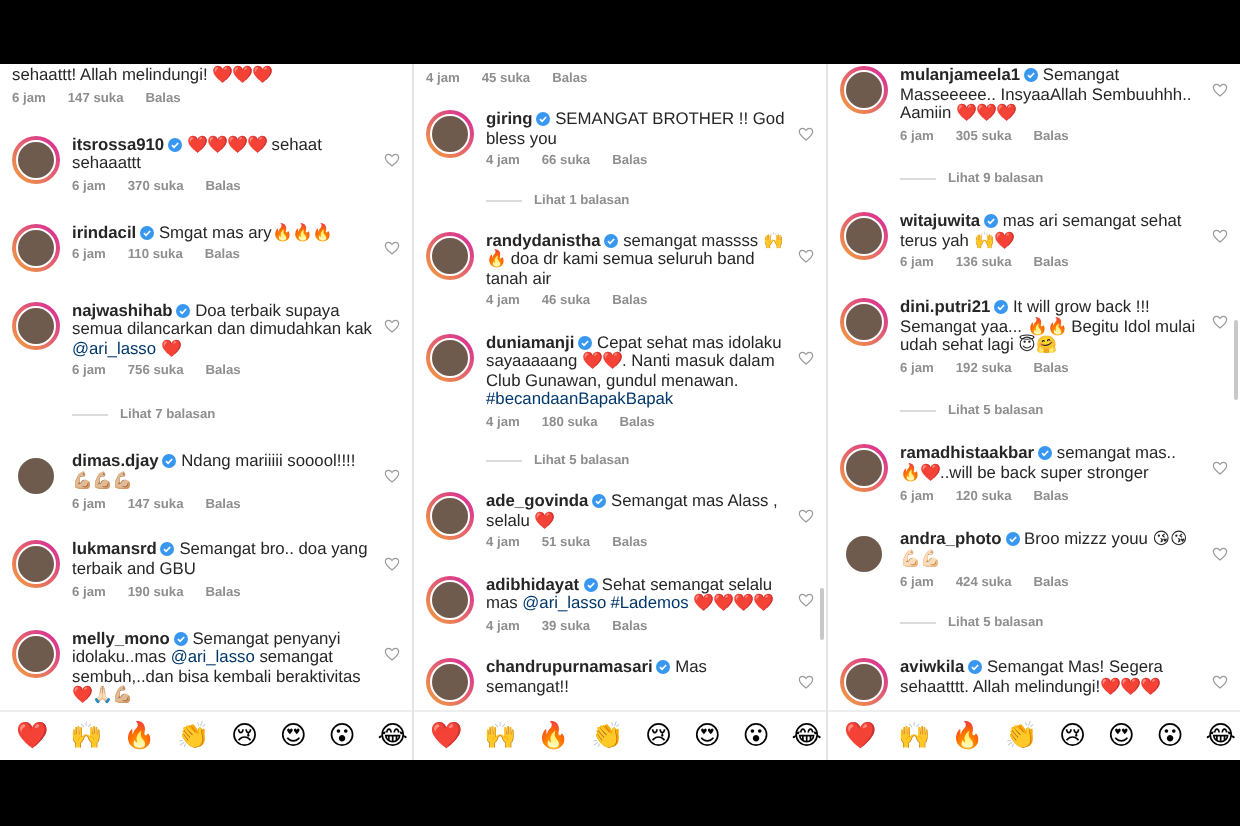 The image size is (1240, 826). I want to click on comment-text: duniamanji Cepat sehat mas idolaku sayaaaaang ❤❤. Nanti masuk dalam Club Gunawan, gundul menawan. #becandaanBapakBapak, so click(635, 371).